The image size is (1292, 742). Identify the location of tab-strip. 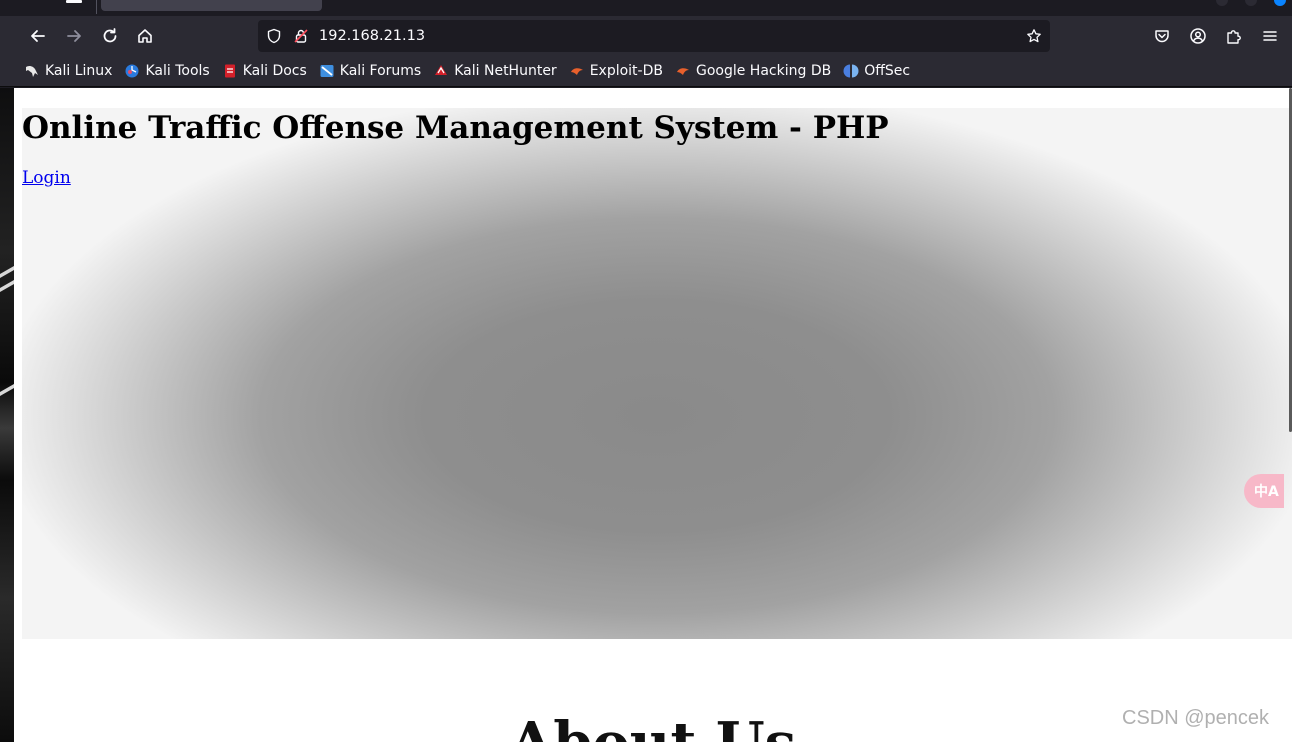
(646, 8).